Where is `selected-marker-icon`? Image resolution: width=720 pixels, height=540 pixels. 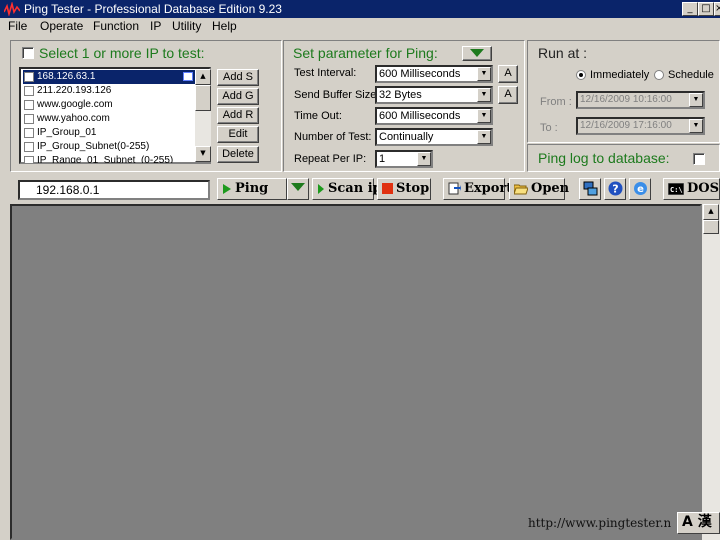 selected-marker-icon is located at coordinates (188, 76).